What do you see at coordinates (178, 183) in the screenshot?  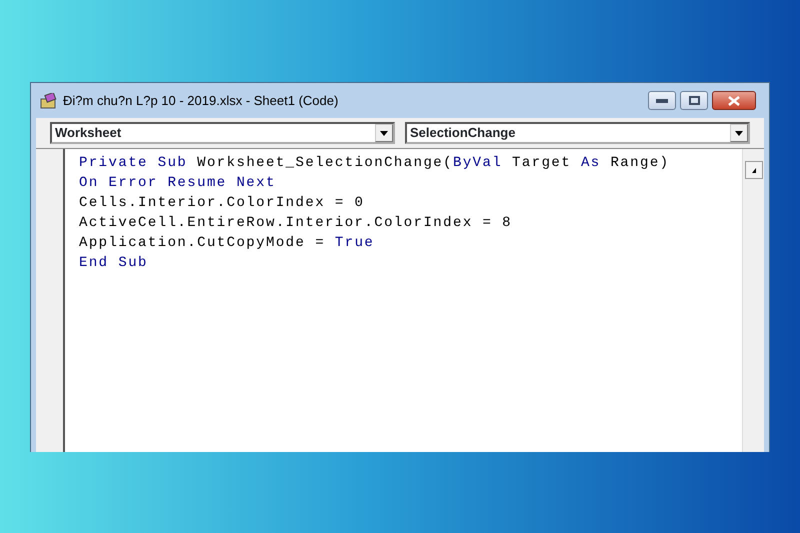 I see `code-line: On Error Resume Next` at bounding box center [178, 183].